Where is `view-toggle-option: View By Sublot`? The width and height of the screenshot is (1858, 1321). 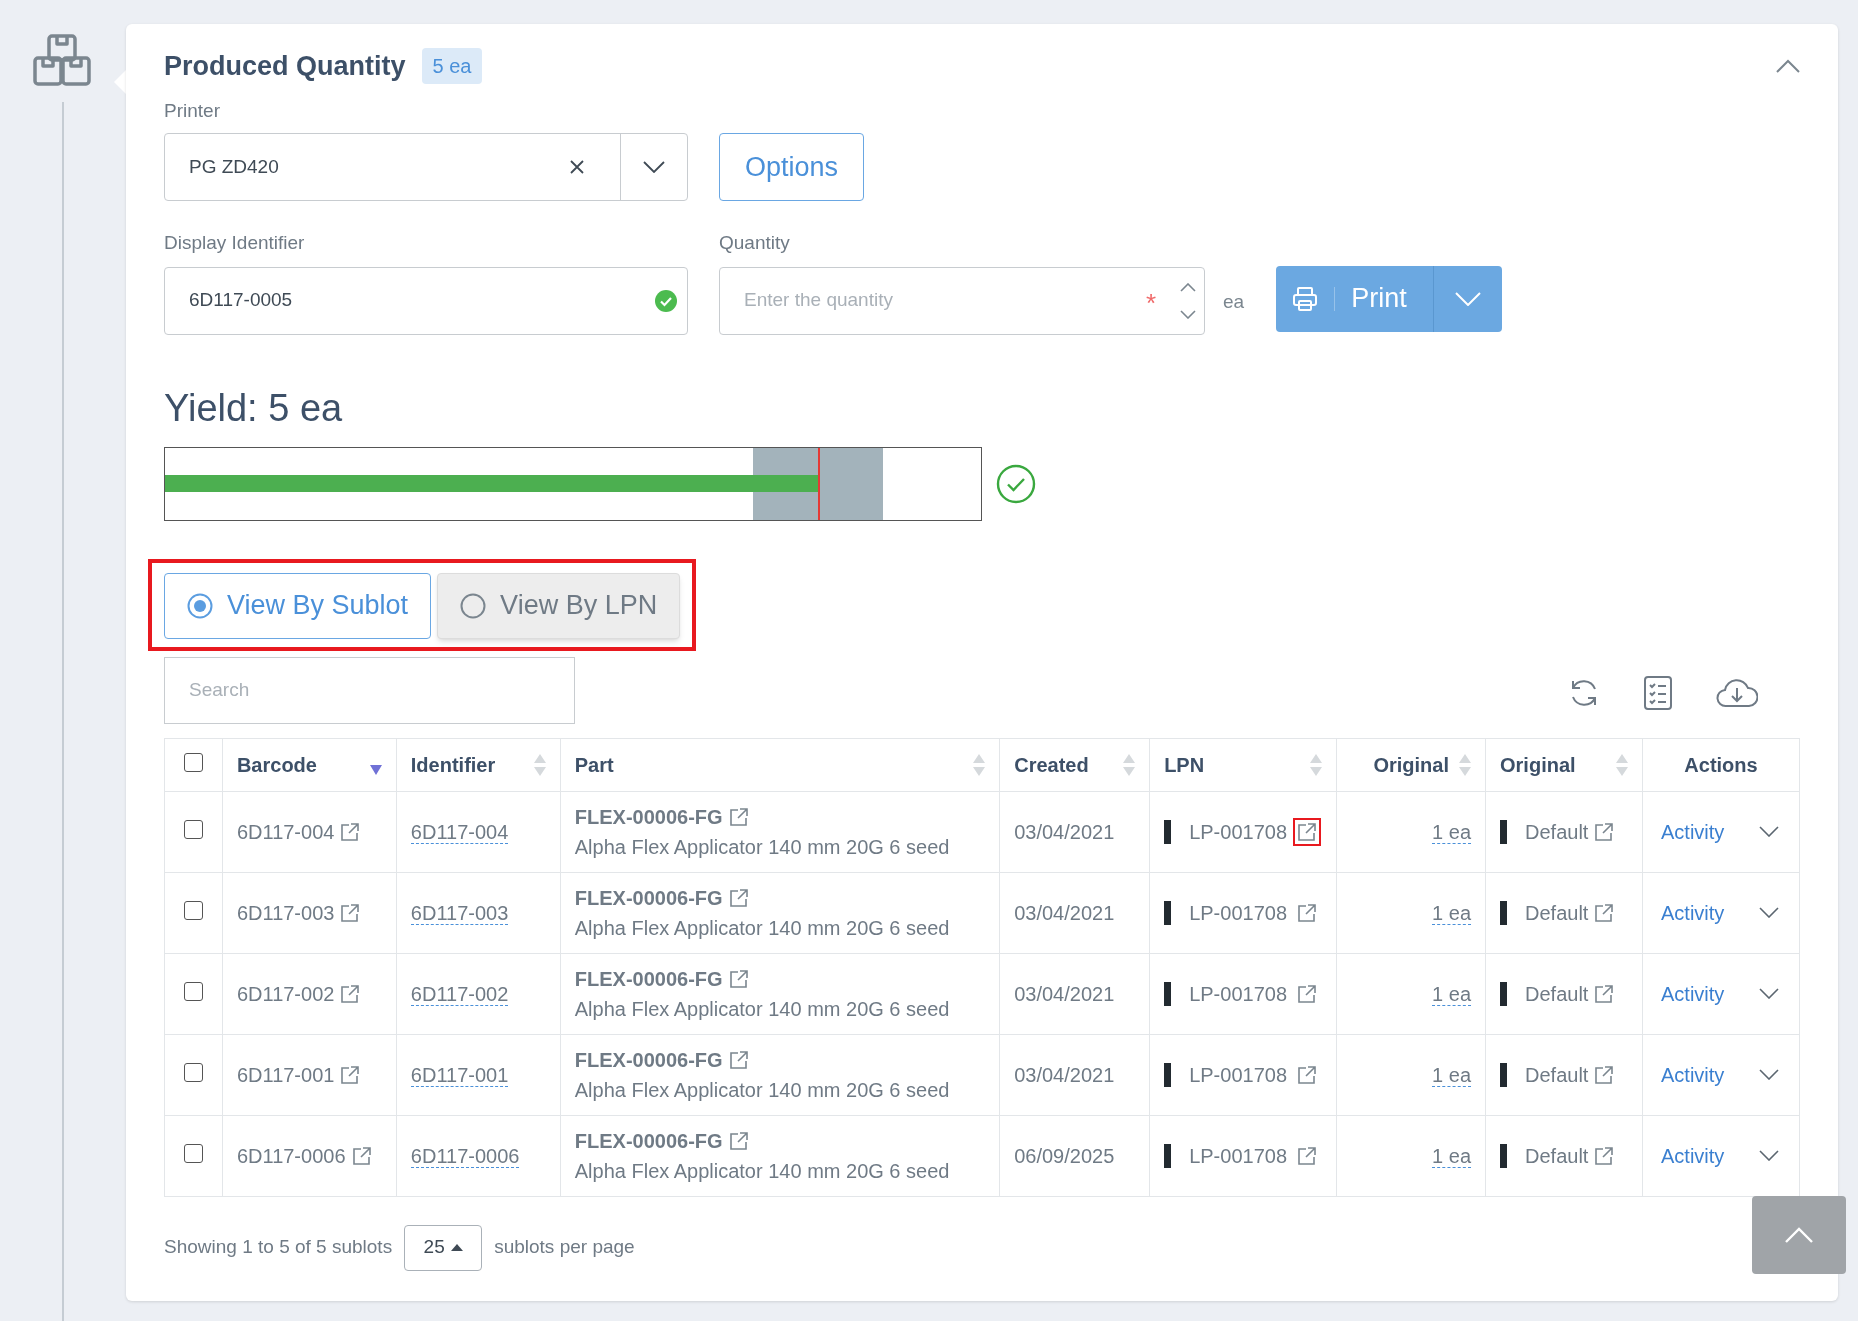
view-toggle-option: View By Sublot is located at coordinates (298, 605).